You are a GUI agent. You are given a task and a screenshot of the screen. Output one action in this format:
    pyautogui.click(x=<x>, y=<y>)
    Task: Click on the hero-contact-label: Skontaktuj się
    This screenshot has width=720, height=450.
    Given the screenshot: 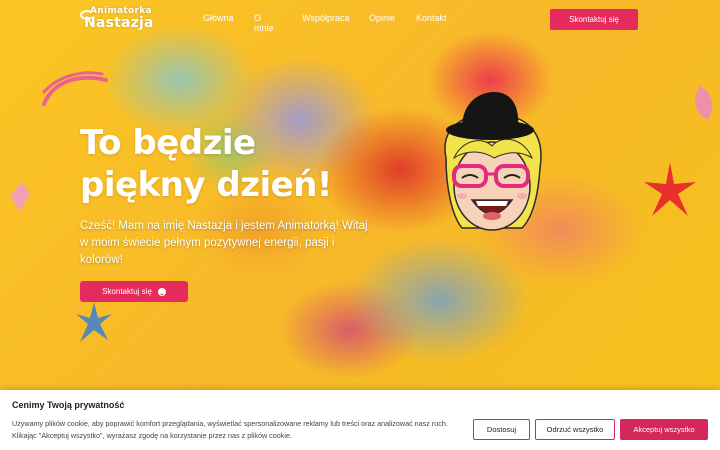 What is the action you would take?
    pyautogui.click(x=127, y=291)
    